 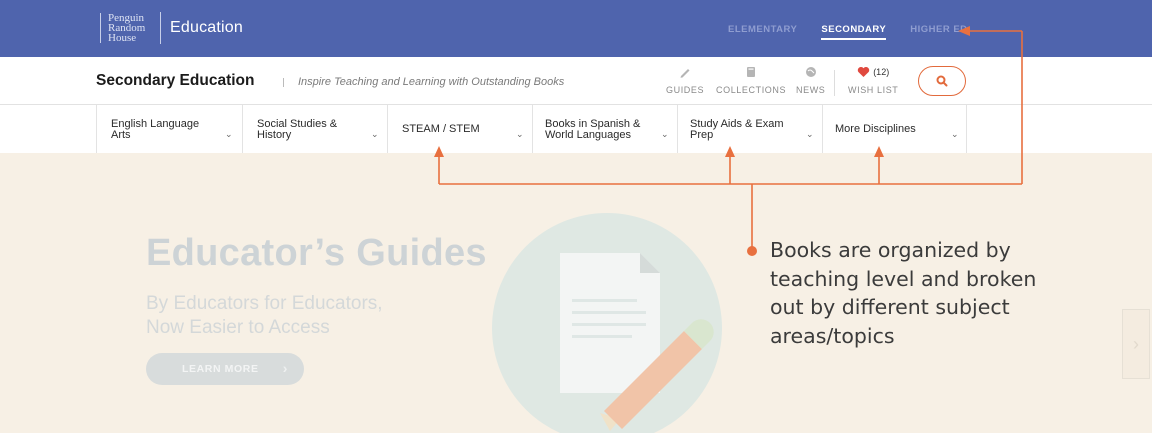 What do you see at coordinates (751, 72) in the screenshot?
I see `books-icon` at bounding box center [751, 72].